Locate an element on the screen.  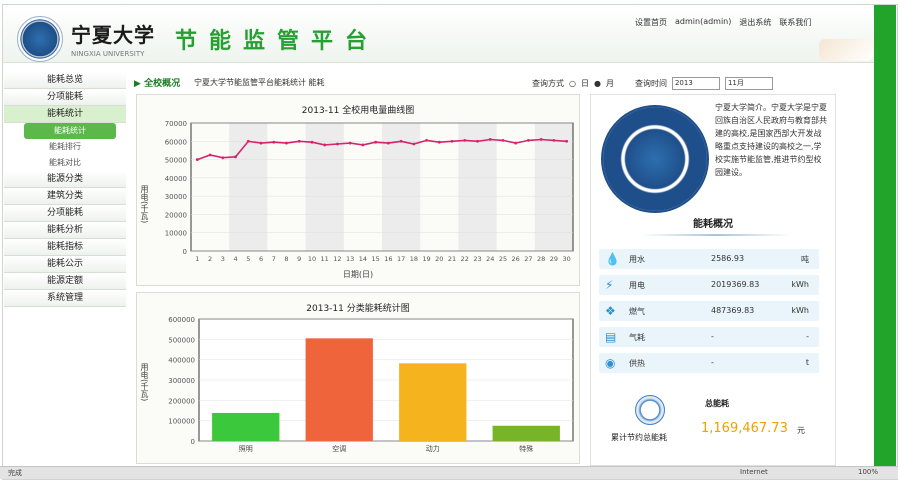
sidebar-item-active: 能耗统计 is located at coordinates (65, 114).